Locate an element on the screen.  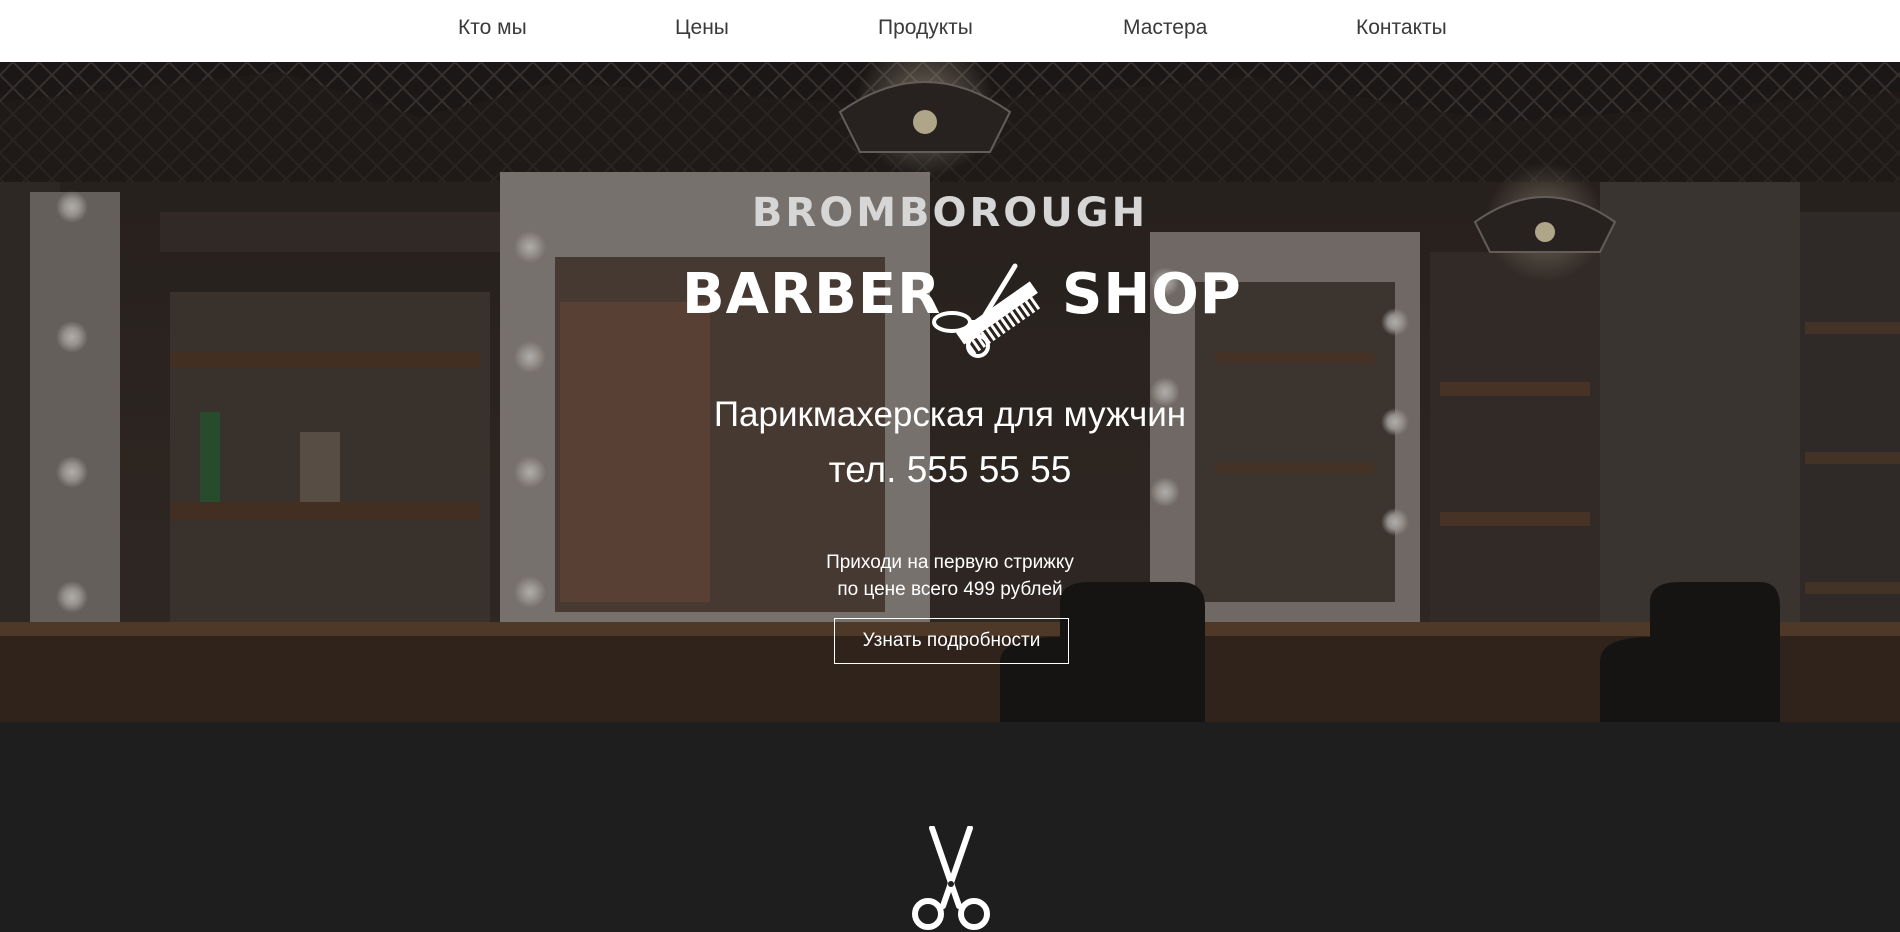
scissors-comb-icon is located at coordinates (986, 310).